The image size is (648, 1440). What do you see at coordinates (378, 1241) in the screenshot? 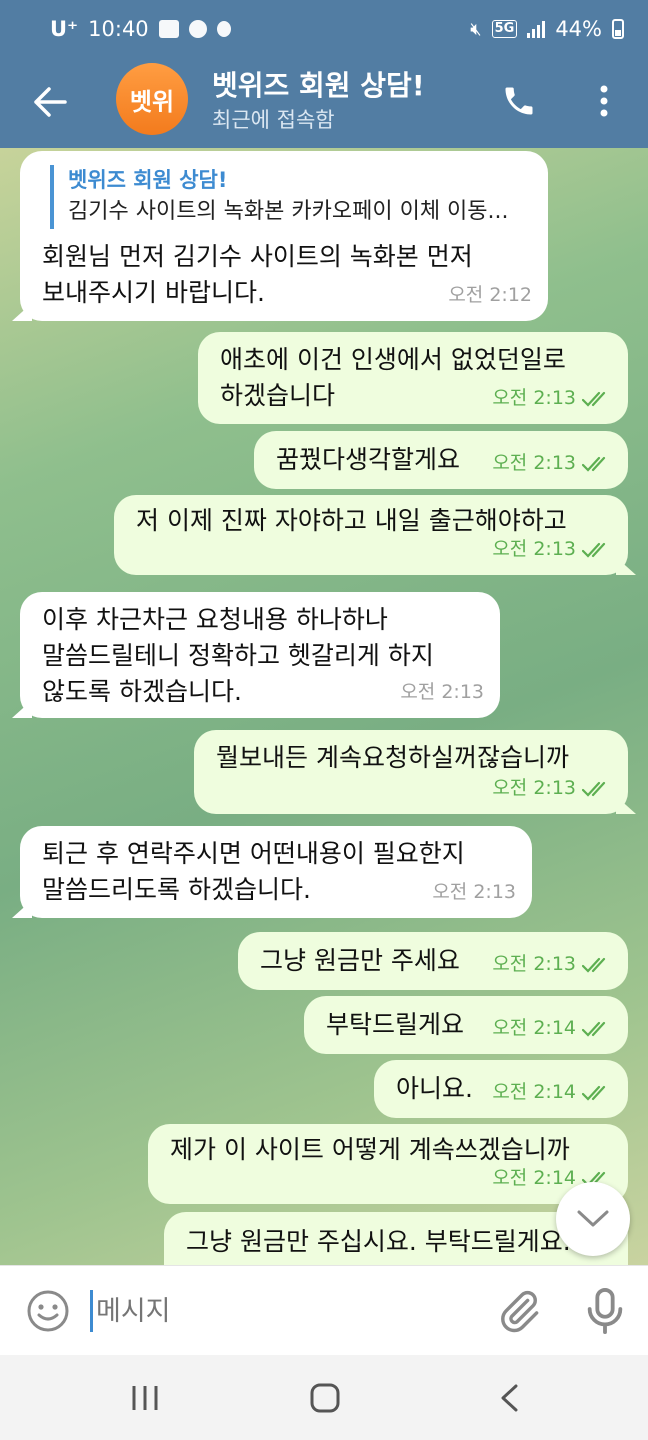
I see `message-text: 그냥 원금만 주십시요. 부탁드릴게요.` at bounding box center [378, 1241].